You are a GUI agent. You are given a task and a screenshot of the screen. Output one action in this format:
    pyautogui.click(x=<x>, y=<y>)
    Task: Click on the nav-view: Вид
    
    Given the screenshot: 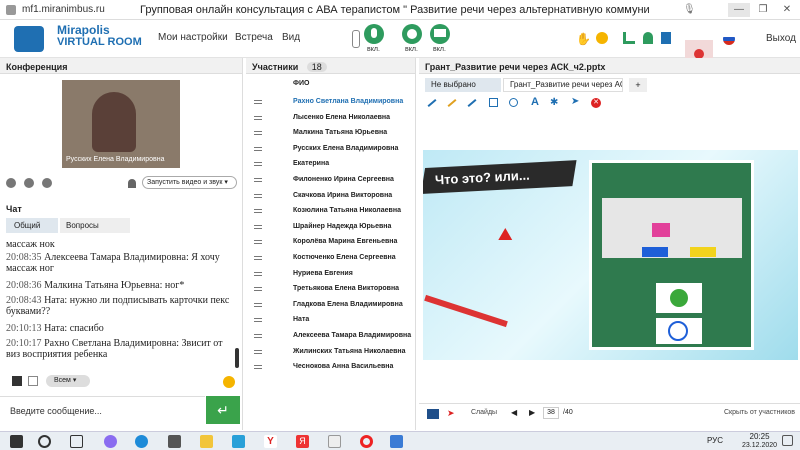 What is the action you would take?
    pyautogui.click(x=291, y=37)
    